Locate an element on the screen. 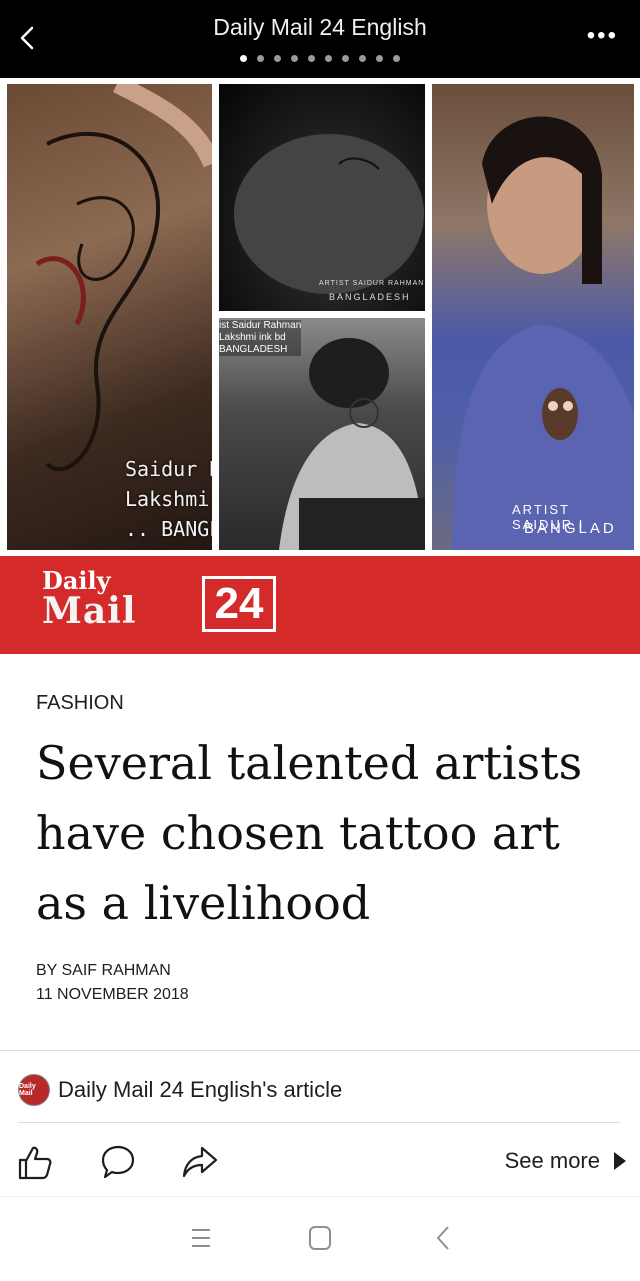 This screenshot has width=640, height=1281. tattoo-photo-shoulder: ARTIST SAIDUR RAHMAN BANGLADESH is located at coordinates (322, 197).